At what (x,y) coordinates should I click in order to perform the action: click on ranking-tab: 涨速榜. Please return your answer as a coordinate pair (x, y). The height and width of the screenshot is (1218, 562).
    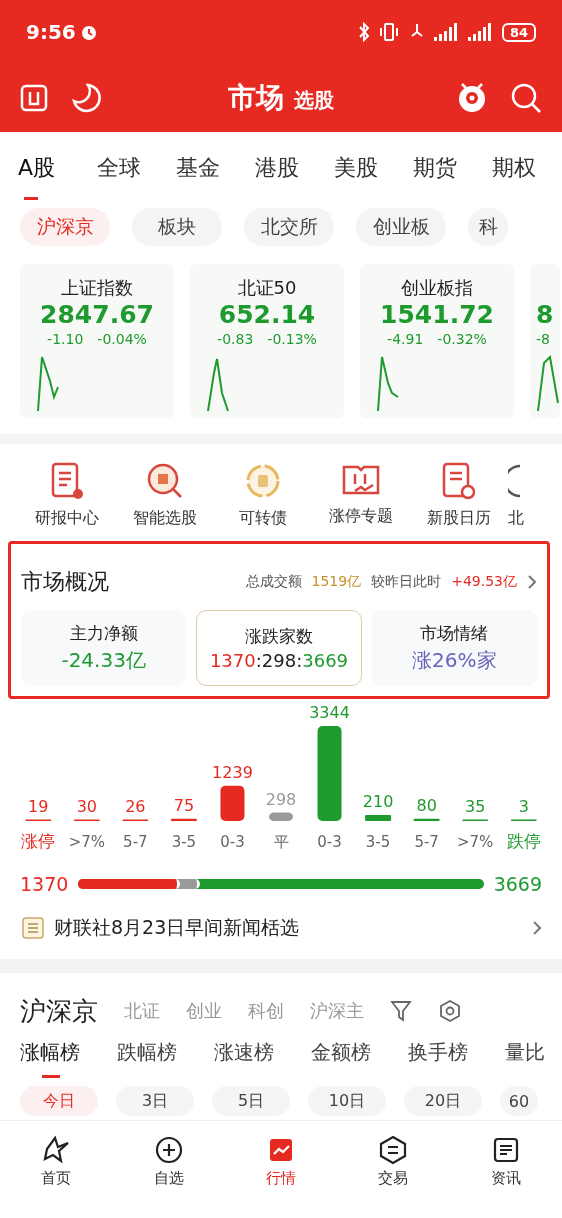
    Looking at the image, I should click on (262, 1058).